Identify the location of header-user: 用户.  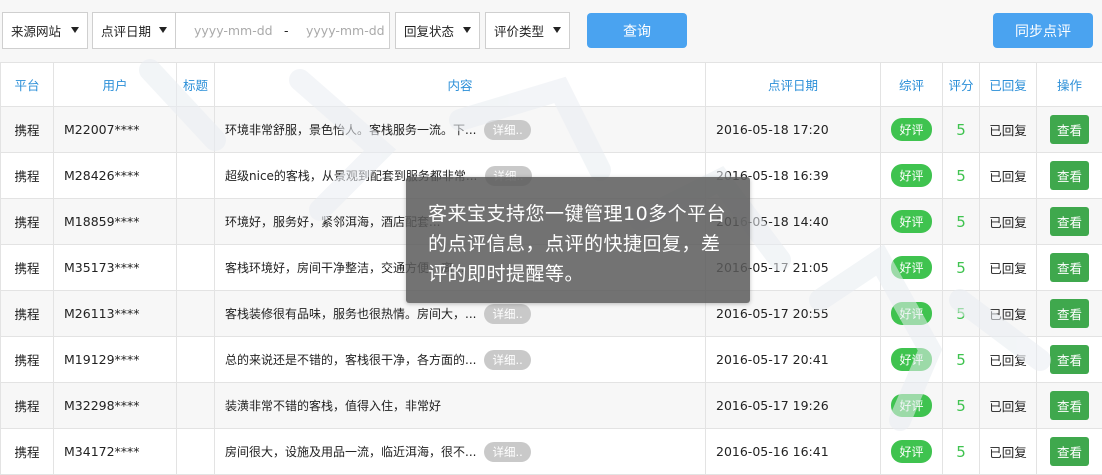
(115, 84).